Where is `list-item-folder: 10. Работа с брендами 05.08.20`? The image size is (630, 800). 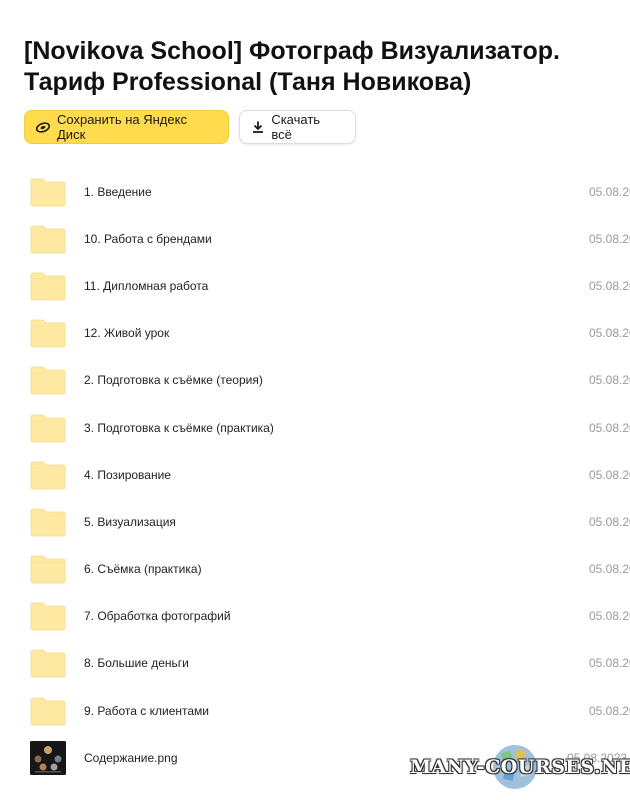 list-item-folder: 10. Работа с брендами 05.08.20 is located at coordinates (315, 238).